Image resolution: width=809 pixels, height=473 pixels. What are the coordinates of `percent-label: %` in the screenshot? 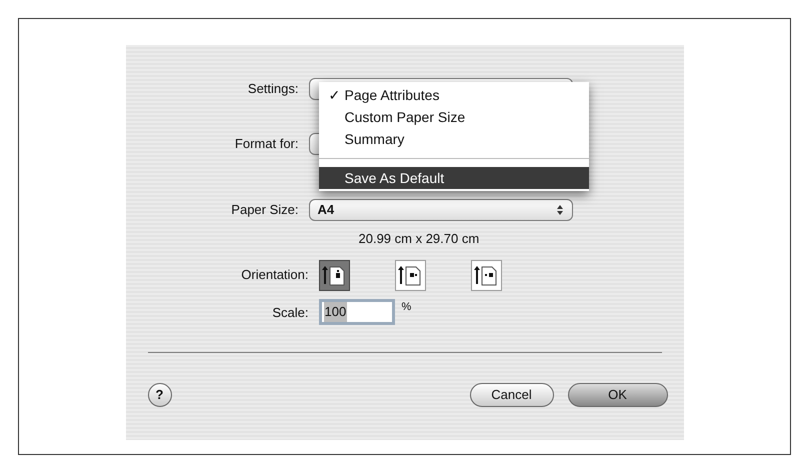 It's located at (407, 307).